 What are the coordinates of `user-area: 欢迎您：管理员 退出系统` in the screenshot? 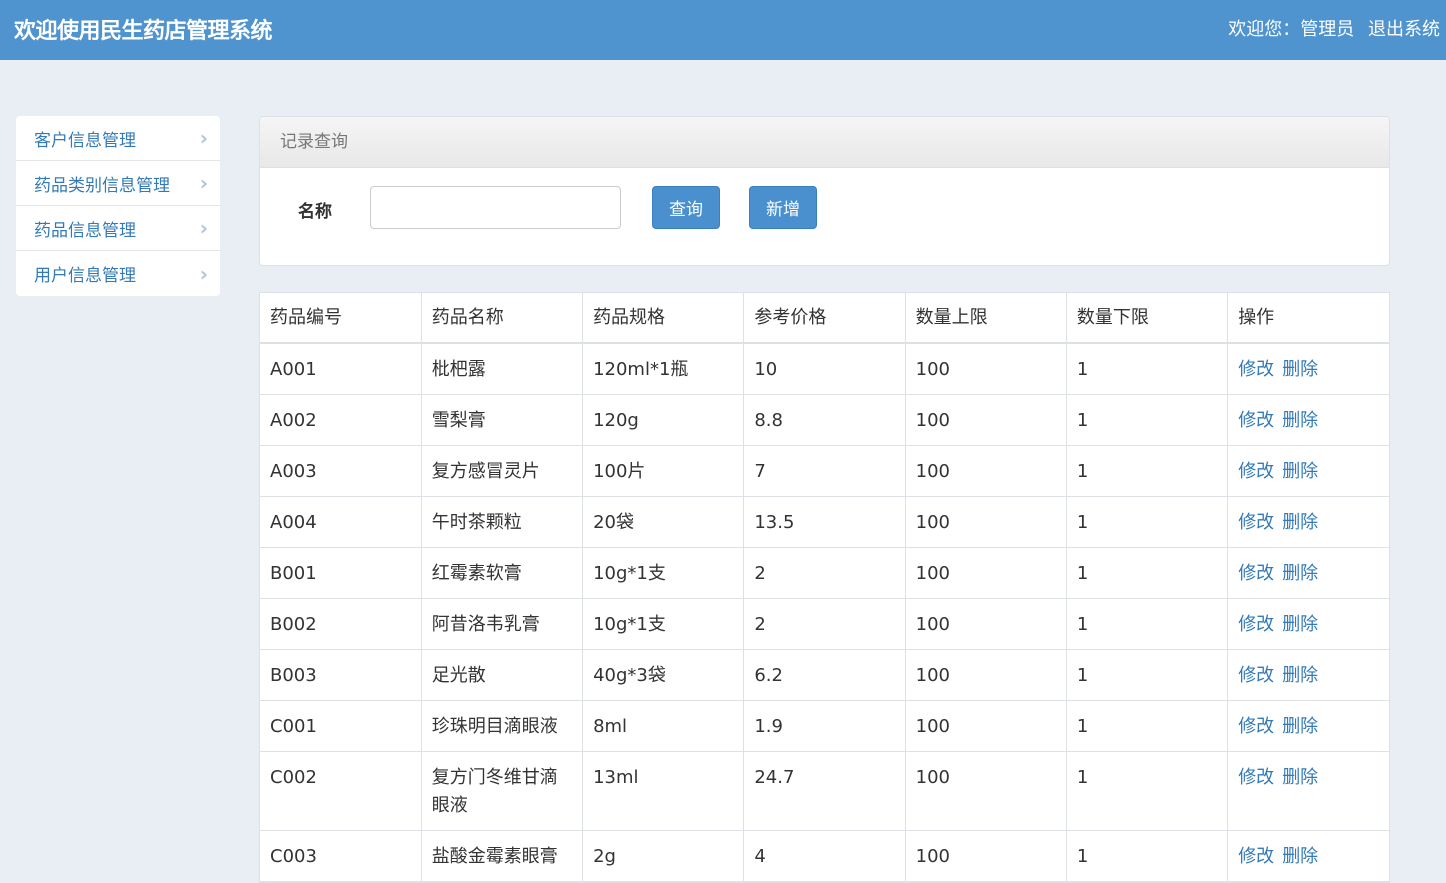 It's located at (1334, 28).